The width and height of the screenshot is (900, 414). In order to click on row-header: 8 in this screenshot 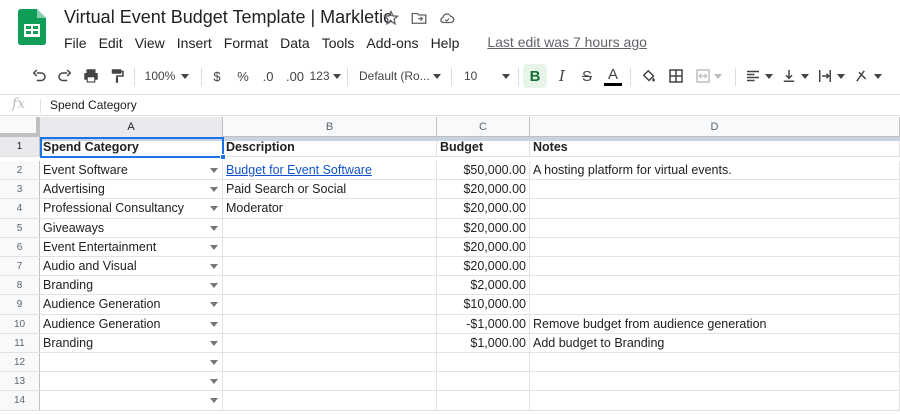, I will do `click(20, 285)`.